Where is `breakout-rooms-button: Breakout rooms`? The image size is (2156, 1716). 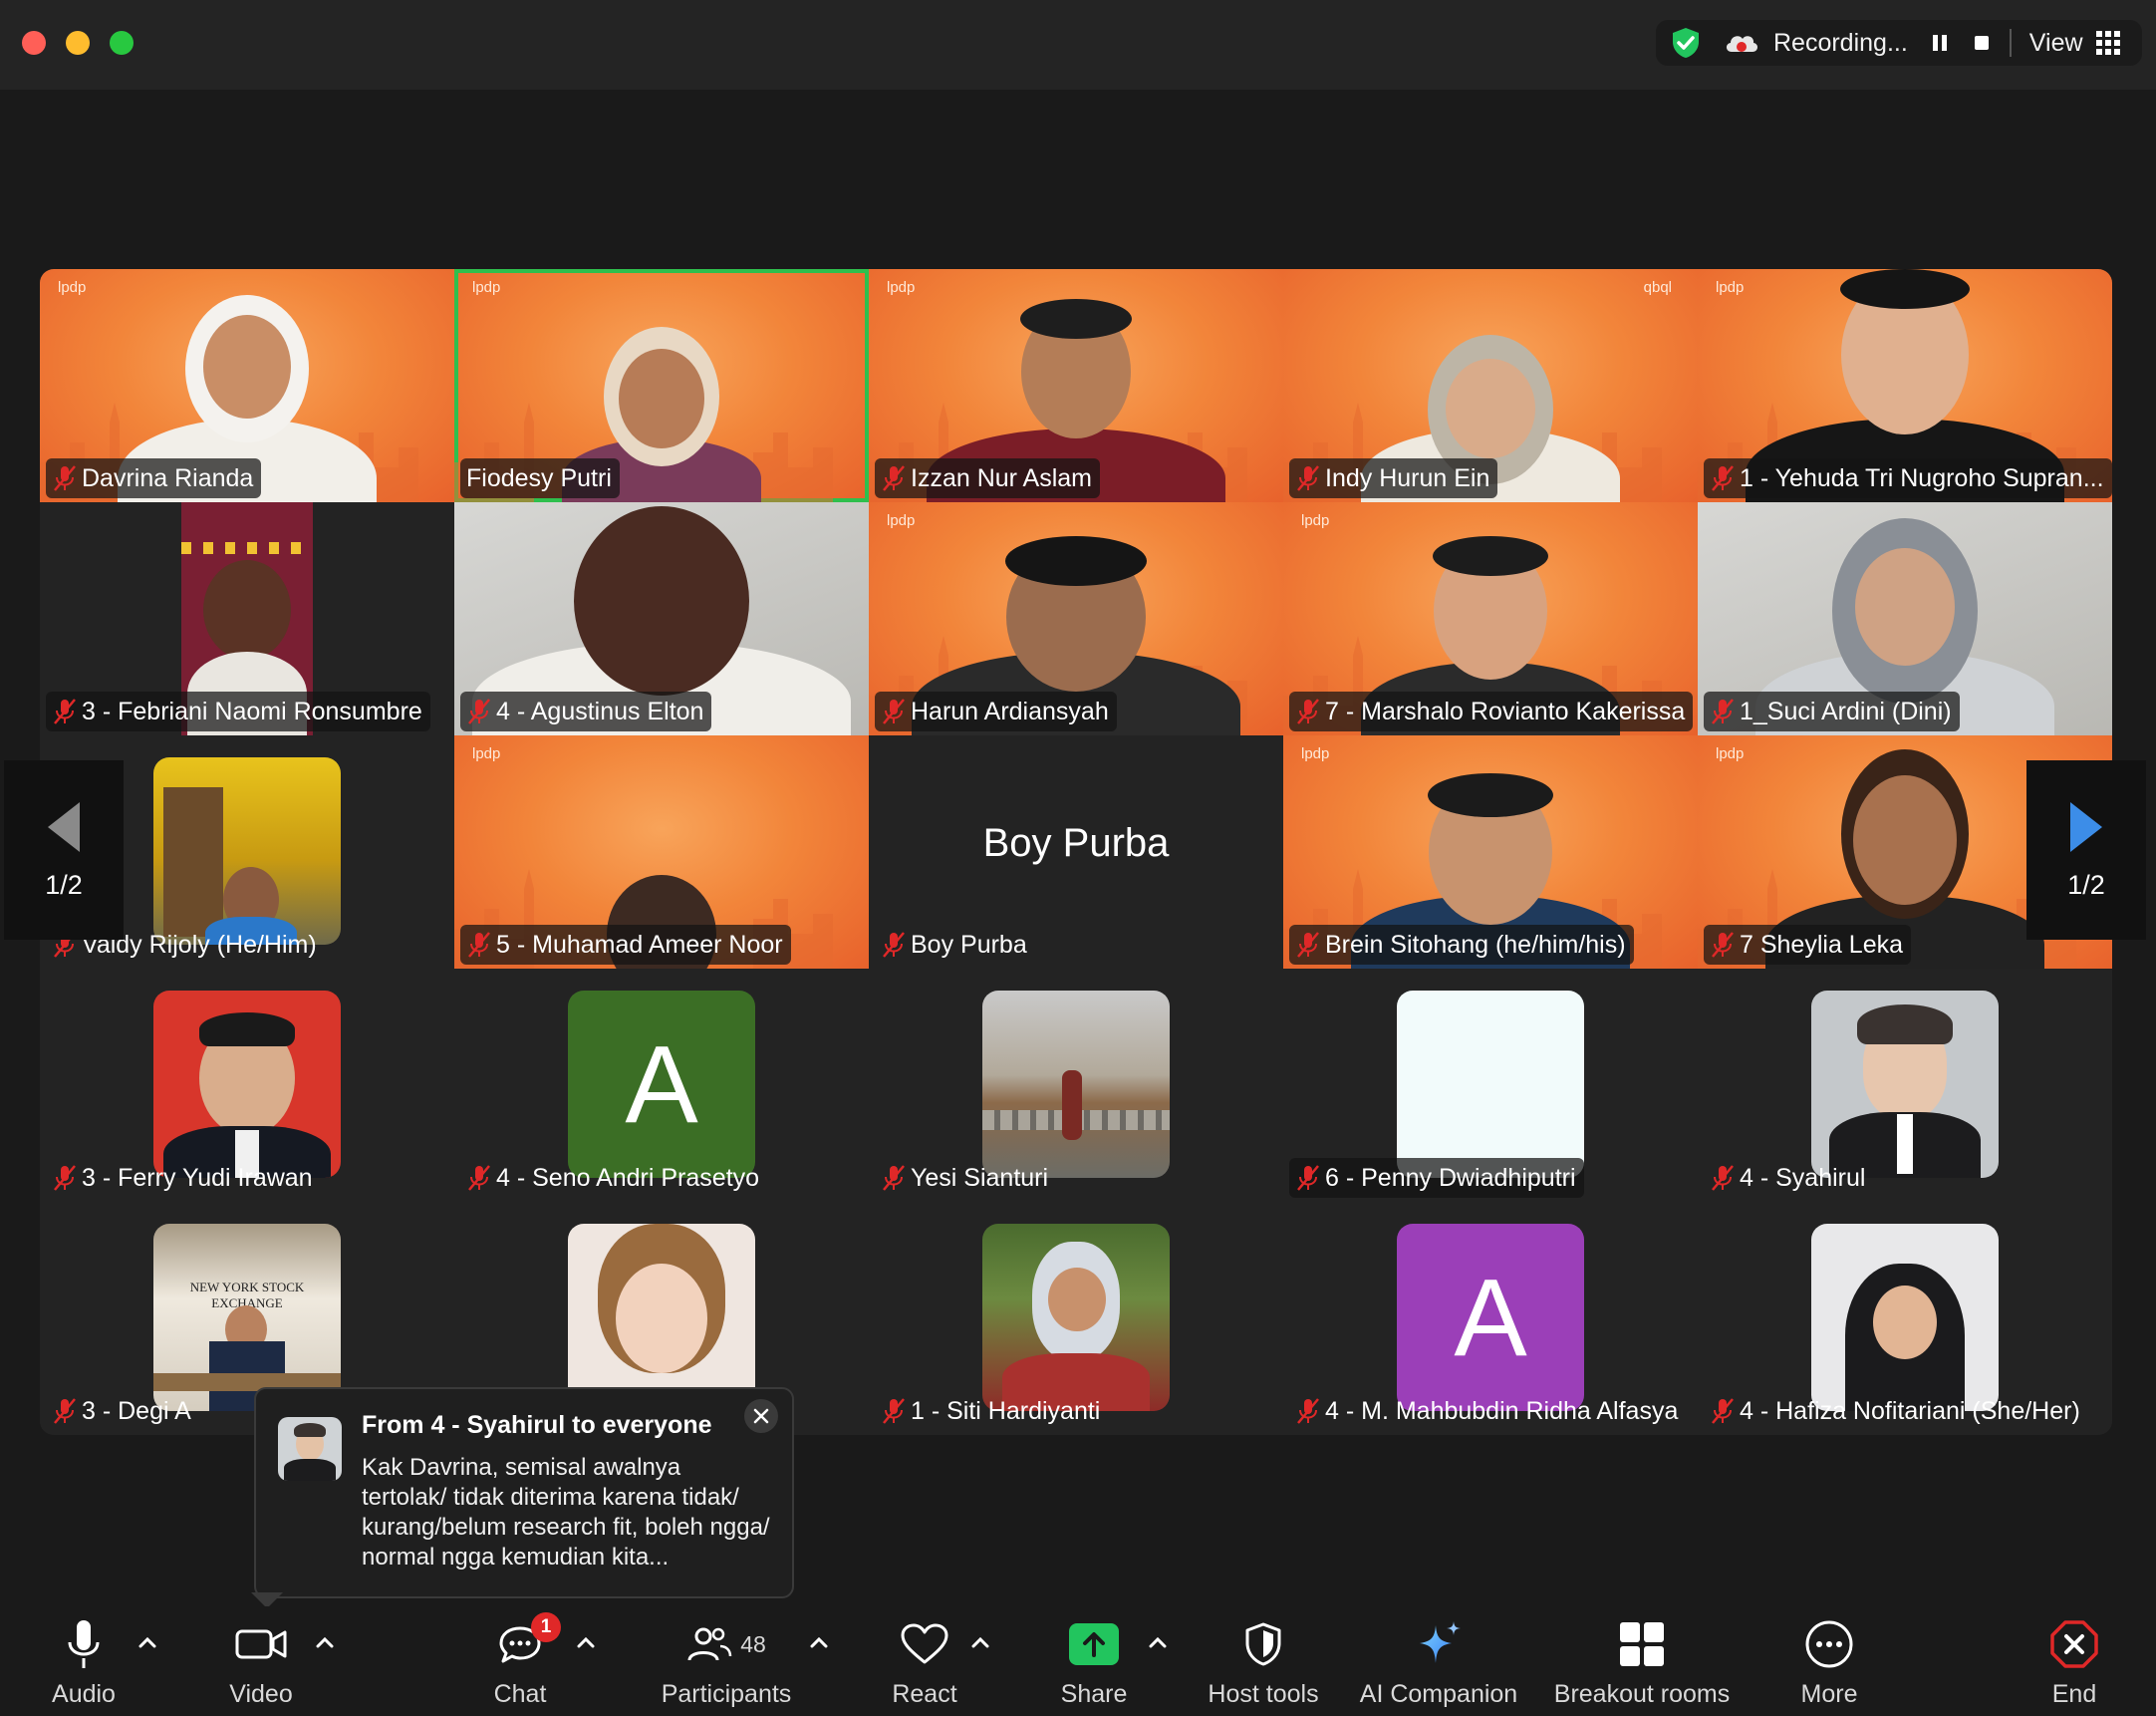
breakout-rooms-button: Breakout rooms is located at coordinates (1642, 1661).